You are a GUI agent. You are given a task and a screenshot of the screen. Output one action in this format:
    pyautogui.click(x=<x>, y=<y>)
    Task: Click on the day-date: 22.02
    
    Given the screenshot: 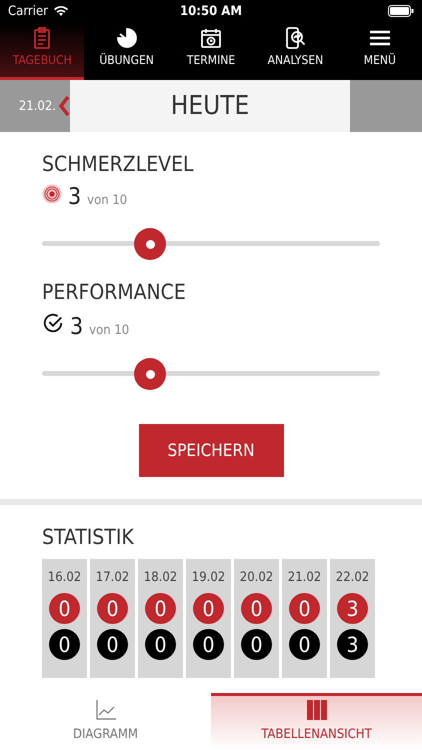 What is the action you would take?
    pyautogui.click(x=353, y=577)
    